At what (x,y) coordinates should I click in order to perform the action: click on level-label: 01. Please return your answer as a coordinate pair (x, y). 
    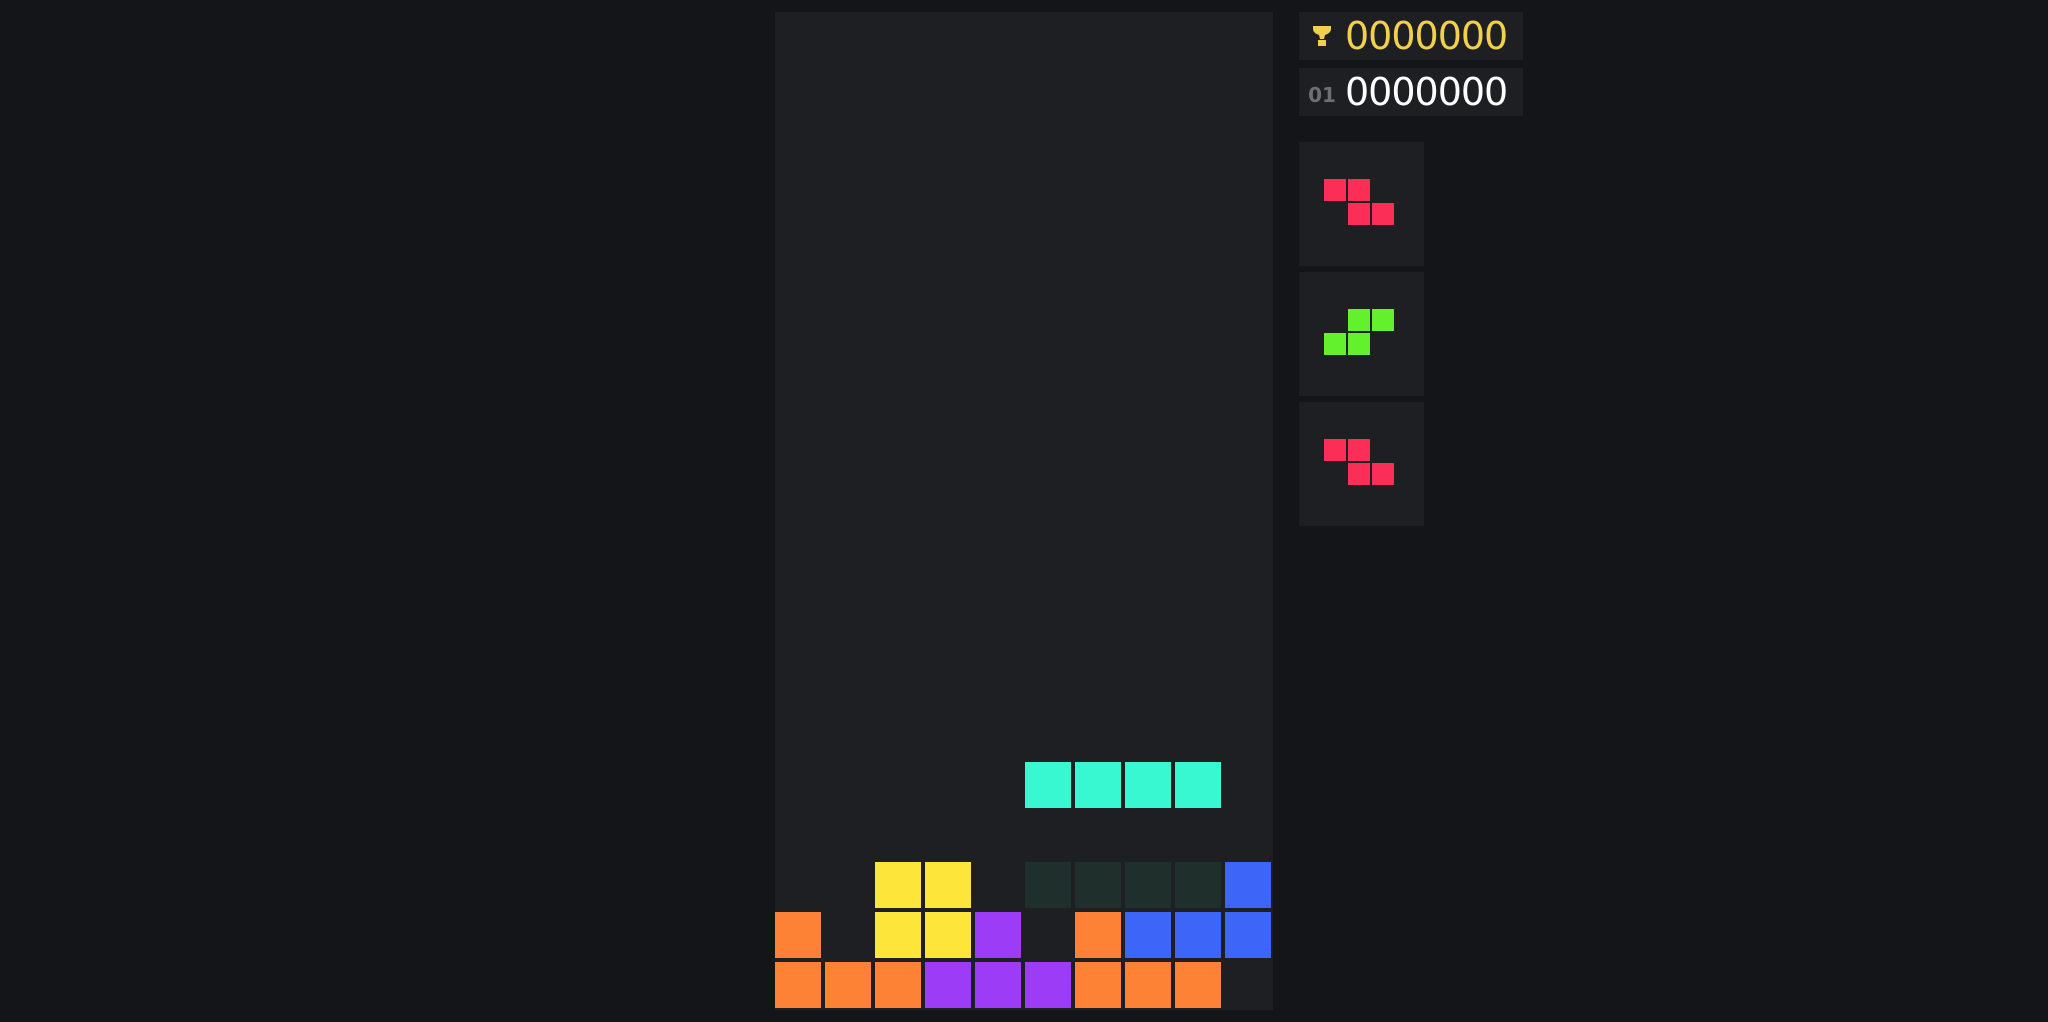
    Looking at the image, I should click on (1322, 95).